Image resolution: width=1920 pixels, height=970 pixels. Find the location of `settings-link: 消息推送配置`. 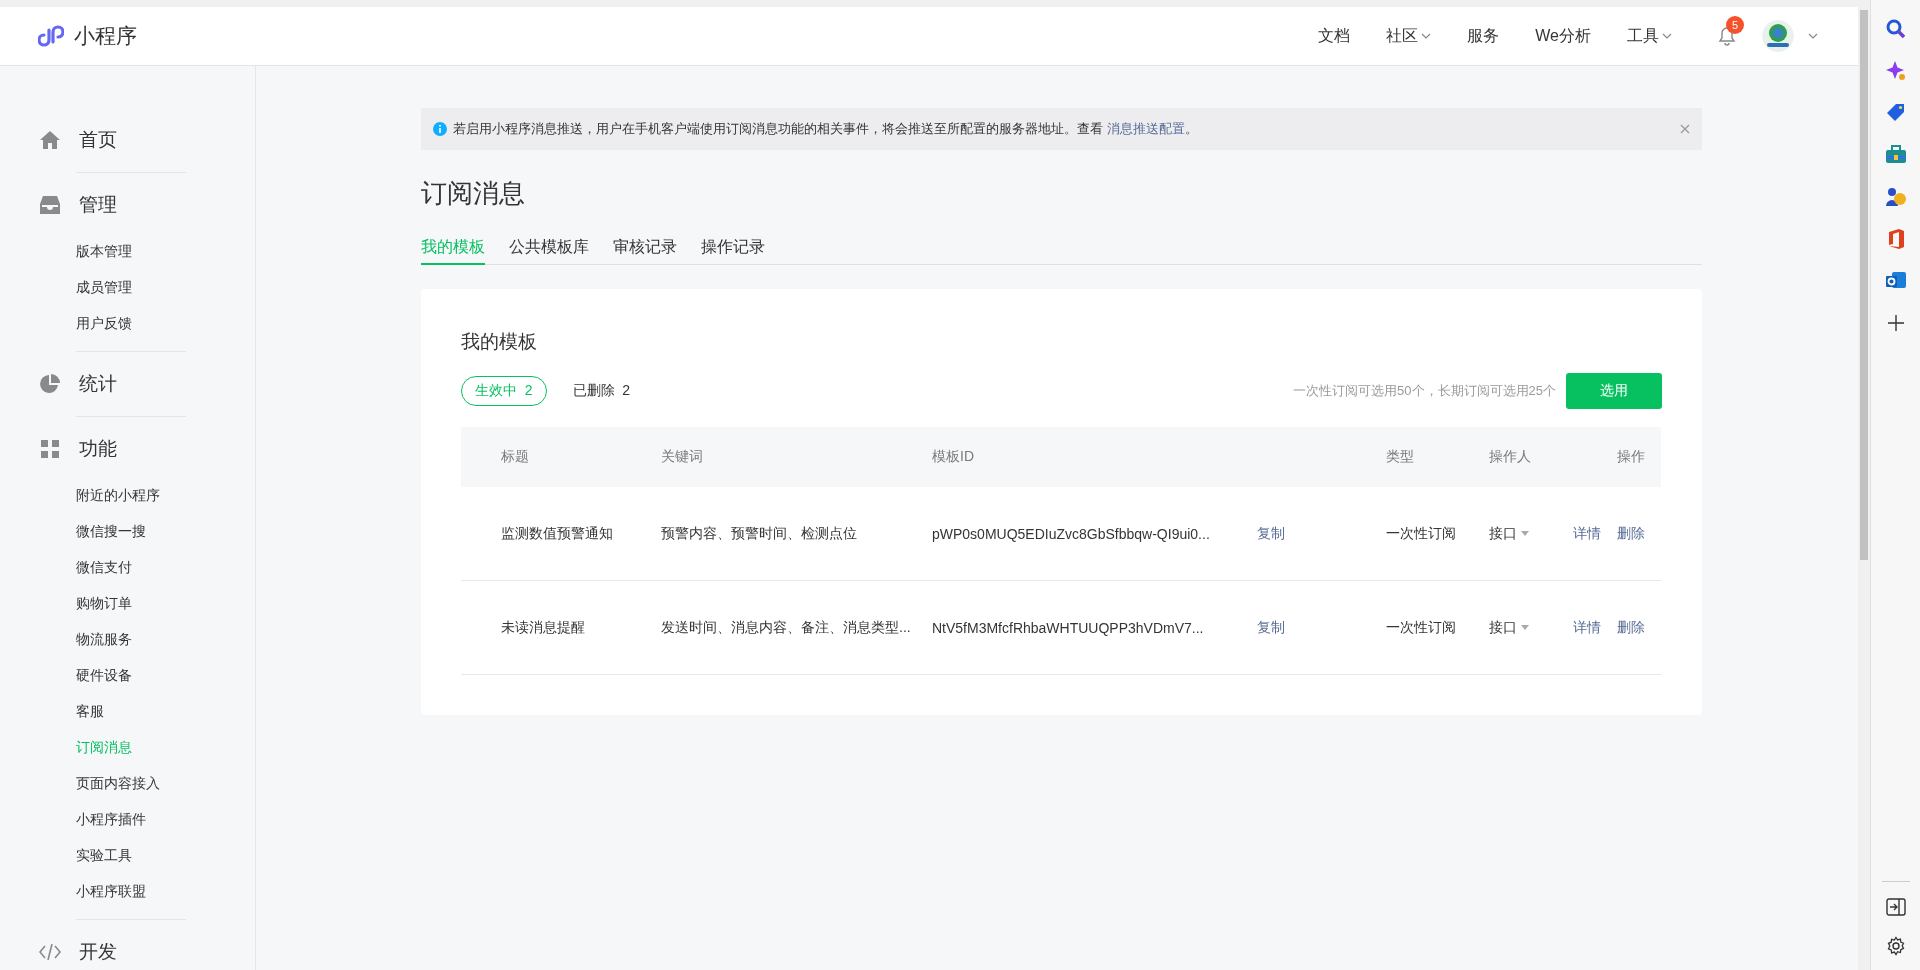

settings-link: 消息推送配置 is located at coordinates (1145, 128).